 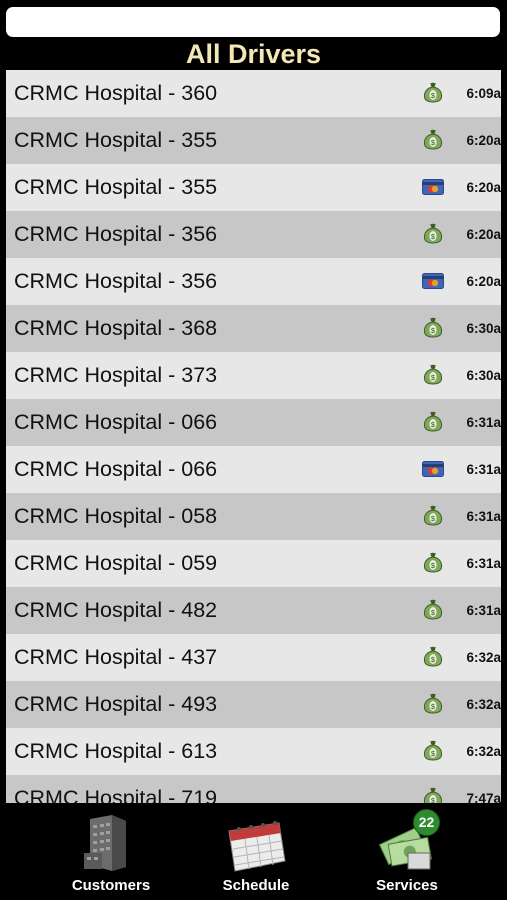 I want to click on list-item: CRMC Hospital - 482 $6:31a, so click(x=253, y=610).